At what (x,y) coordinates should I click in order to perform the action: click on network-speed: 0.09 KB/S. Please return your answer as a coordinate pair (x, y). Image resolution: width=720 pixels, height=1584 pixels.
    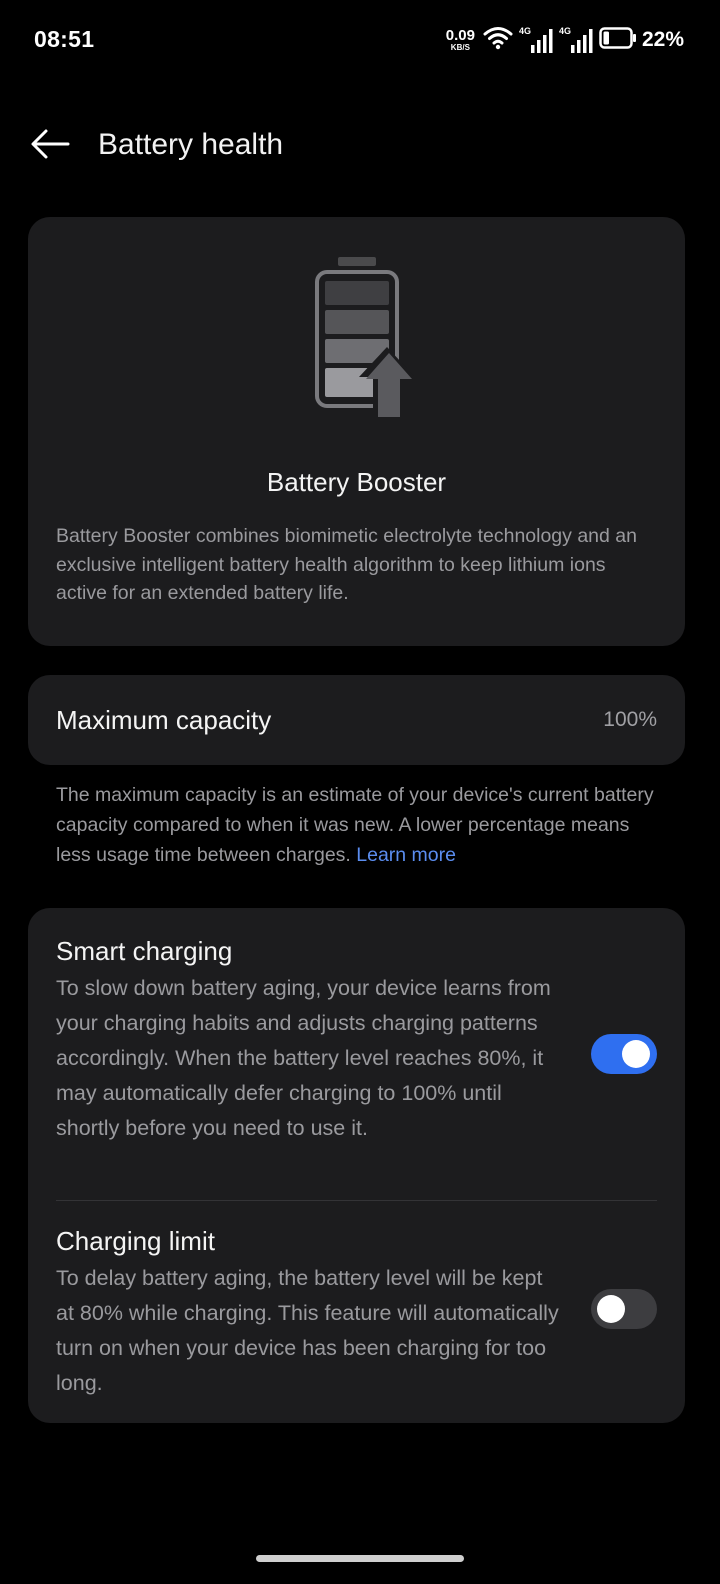
    Looking at the image, I should click on (460, 40).